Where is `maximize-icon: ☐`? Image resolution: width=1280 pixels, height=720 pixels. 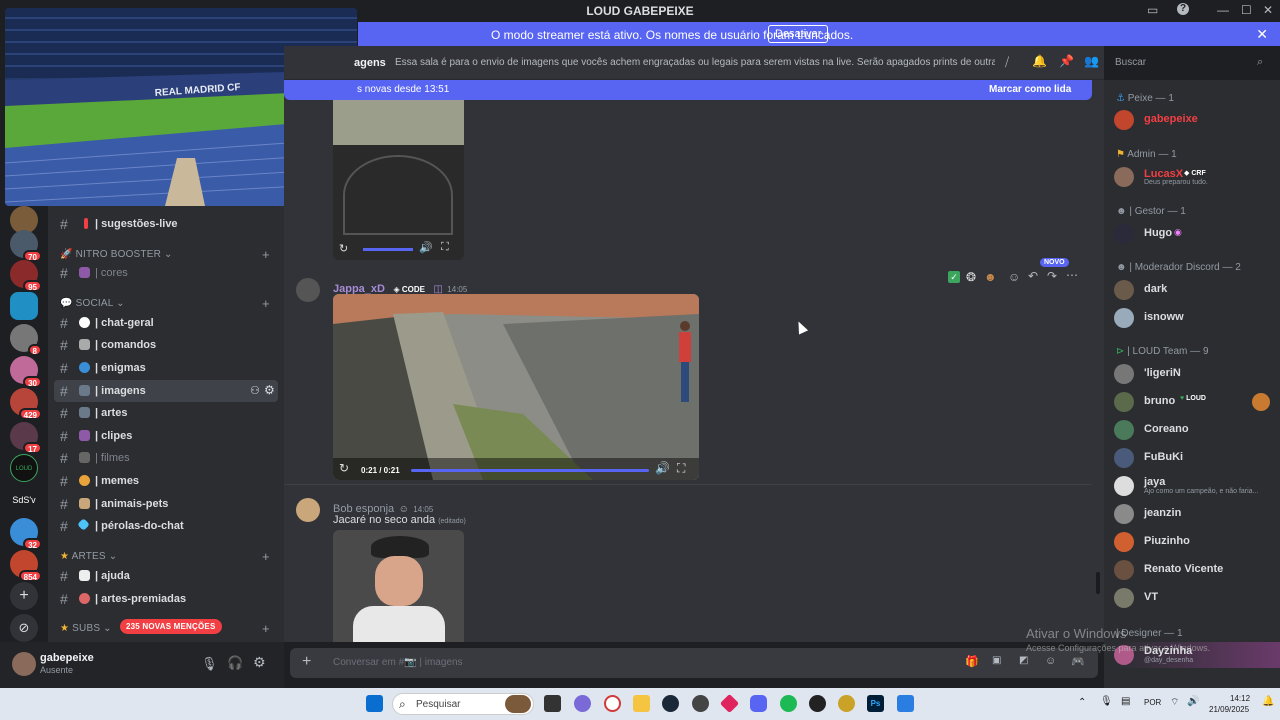 maximize-icon: ☐ is located at coordinates (1246, 10).